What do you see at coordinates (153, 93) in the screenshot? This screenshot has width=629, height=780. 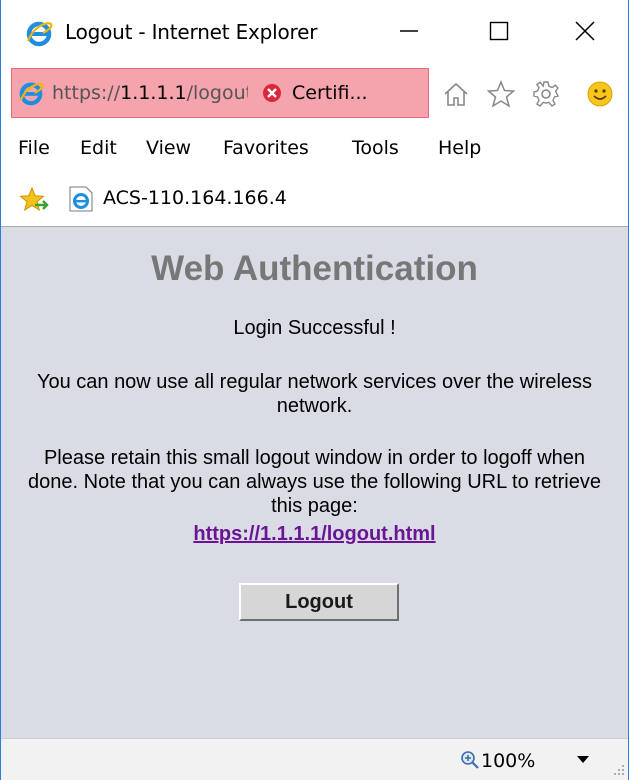 I see `url-host: 1.1.1.1` at bounding box center [153, 93].